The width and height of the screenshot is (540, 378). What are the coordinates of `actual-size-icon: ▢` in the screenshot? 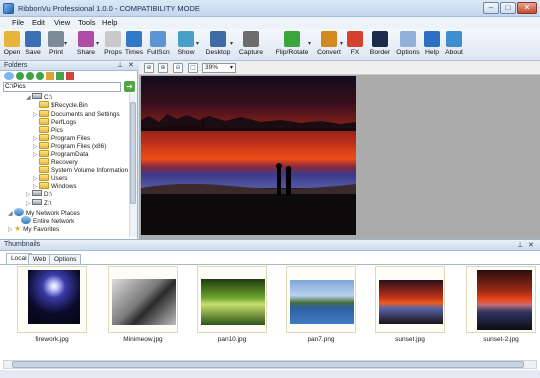 It's located at (193, 68).